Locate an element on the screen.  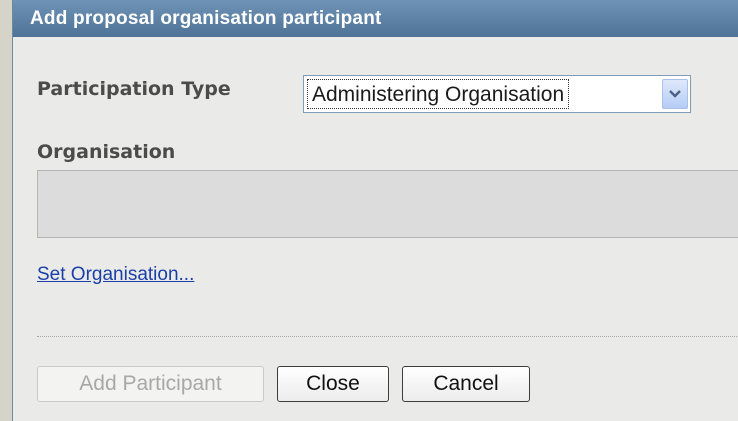
dialog-title: Add proposal organisation participant is located at coordinates (375, 18).